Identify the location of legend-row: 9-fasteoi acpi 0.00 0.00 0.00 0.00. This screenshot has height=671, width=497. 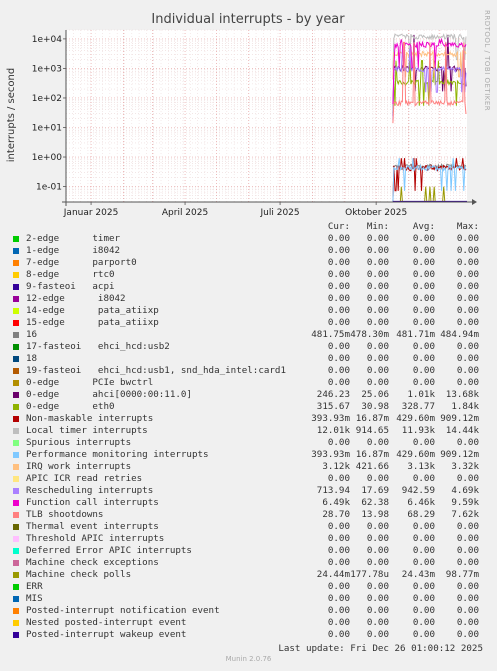
(252, 287).